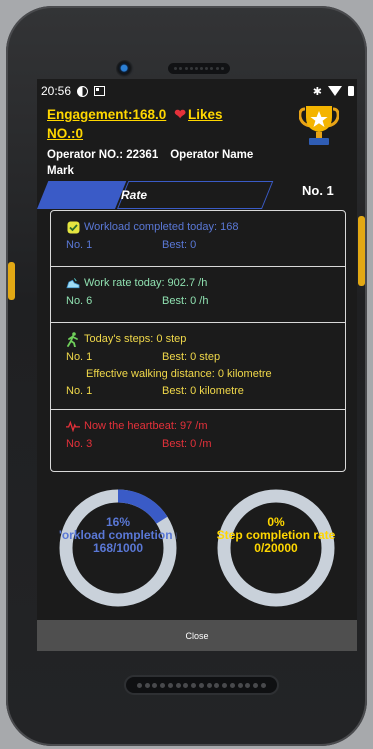  Describe the element at coordinates (317, 91) in the screenshot. I see `bluetooth-icon: ✱` at that location.